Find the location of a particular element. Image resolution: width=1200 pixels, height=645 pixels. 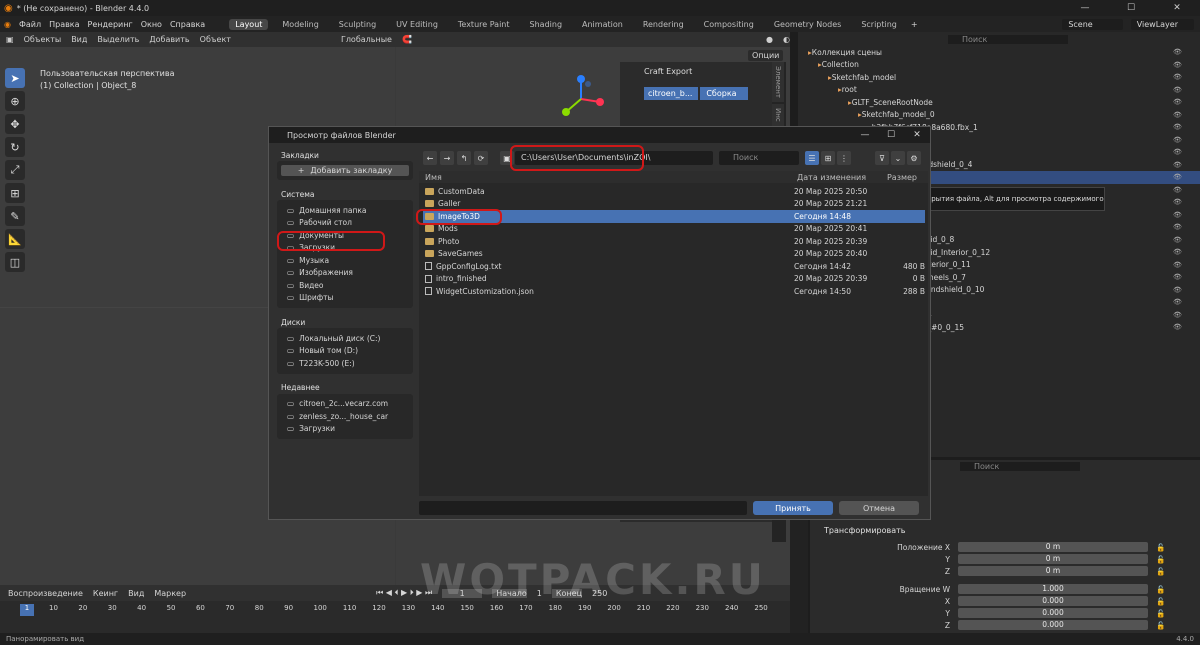

outliner-row: ▸ Коллекция сцены 👁 is located at coordinates (999, 52).